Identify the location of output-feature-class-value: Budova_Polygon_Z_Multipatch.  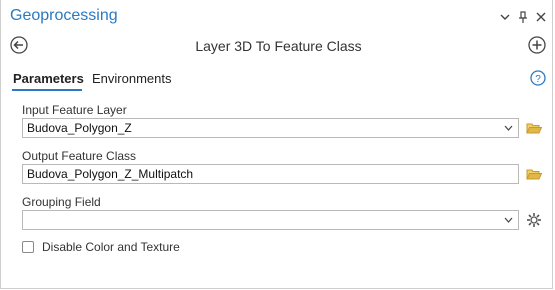
(110, 174).